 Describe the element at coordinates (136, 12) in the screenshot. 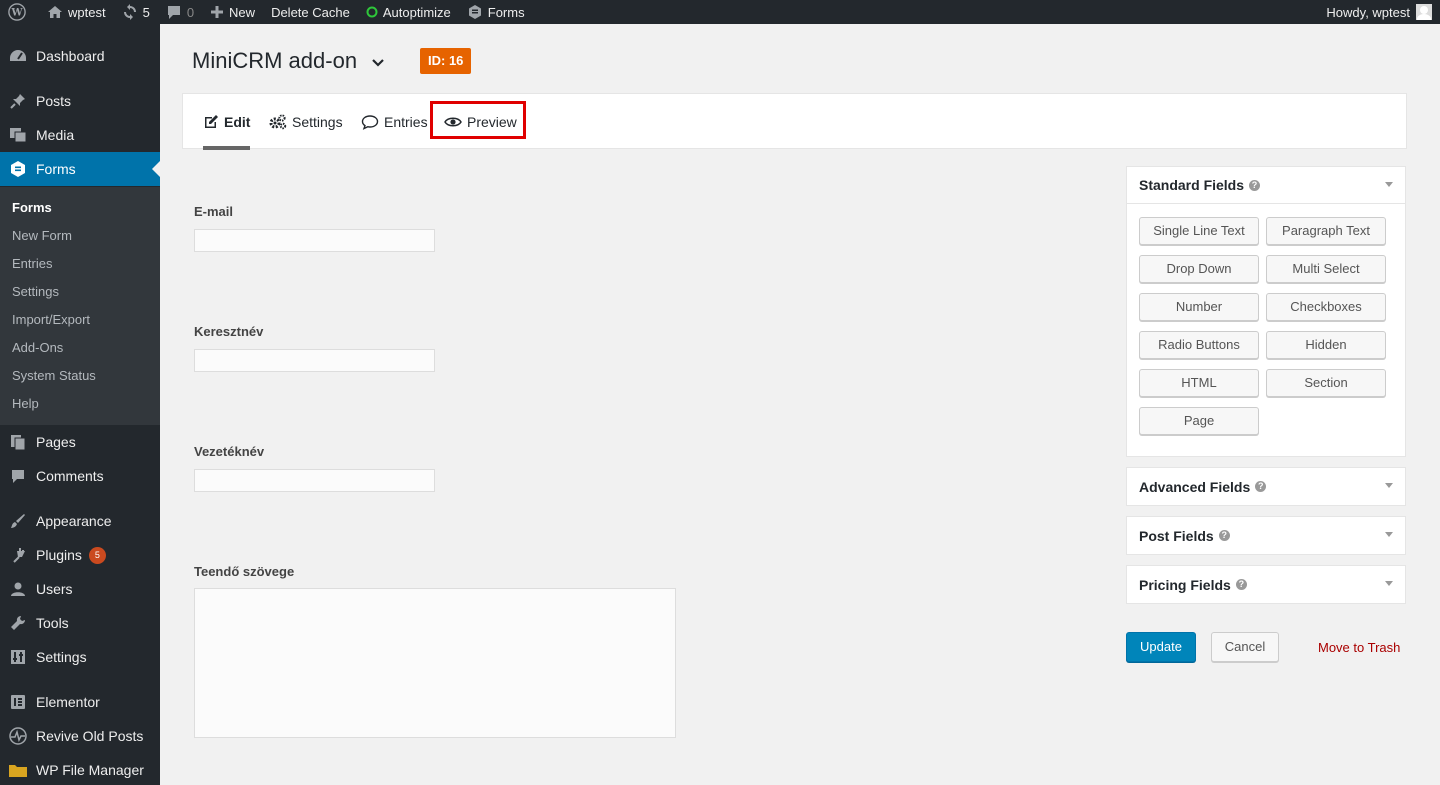

I see `updates-link: 5` at that location.